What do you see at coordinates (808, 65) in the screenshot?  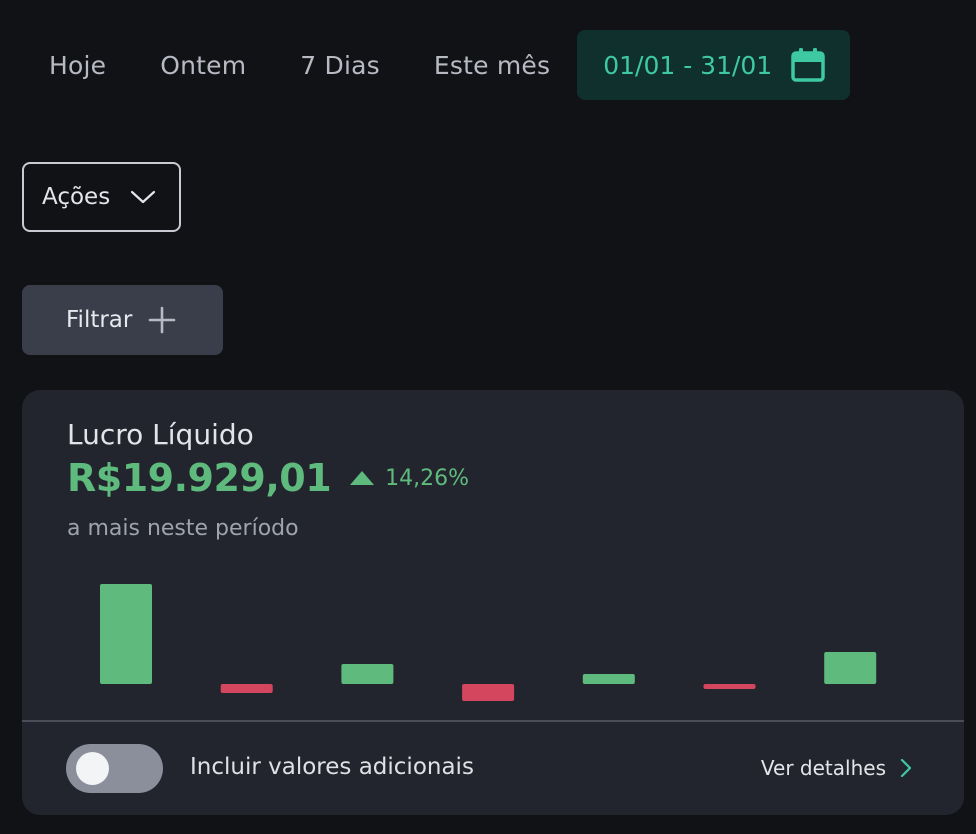 I see `calendar-icon` at bounding box center [808, 65].